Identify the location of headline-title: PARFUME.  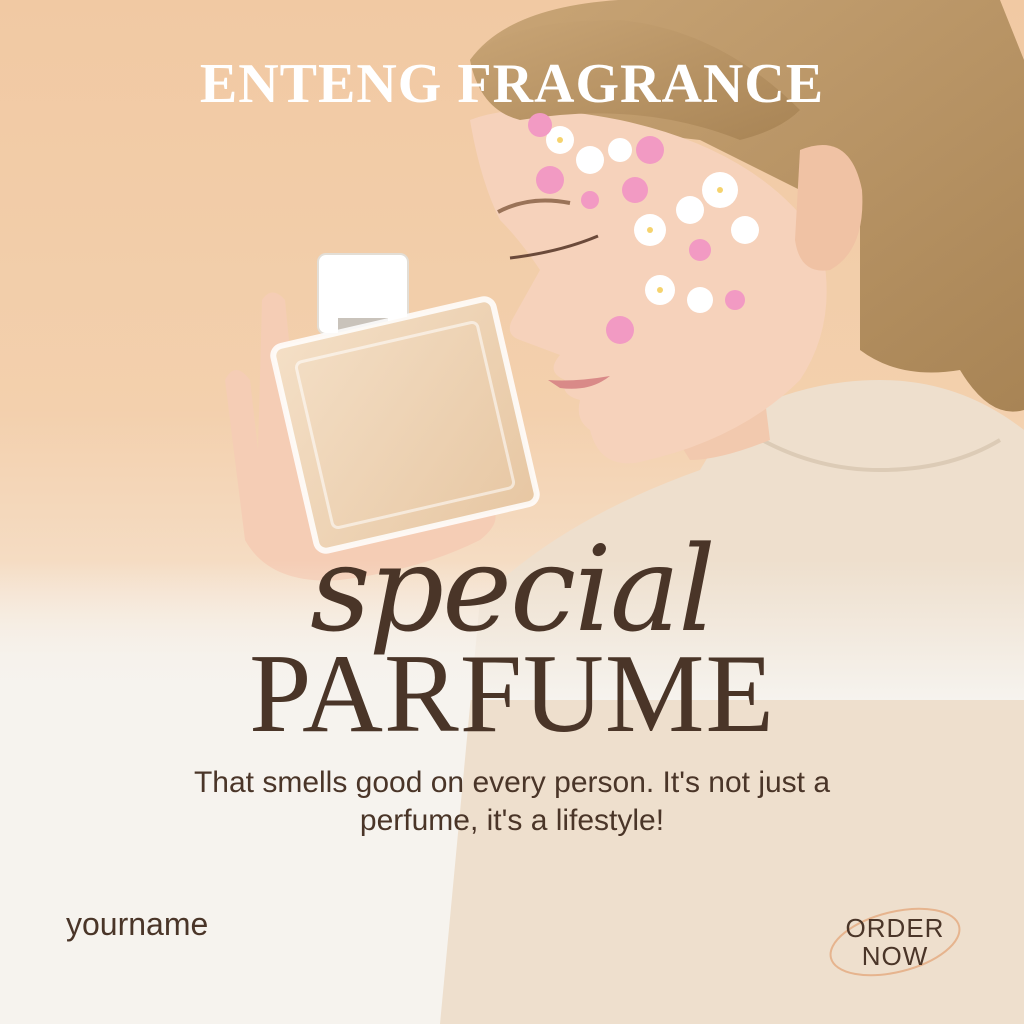
(512, 694).